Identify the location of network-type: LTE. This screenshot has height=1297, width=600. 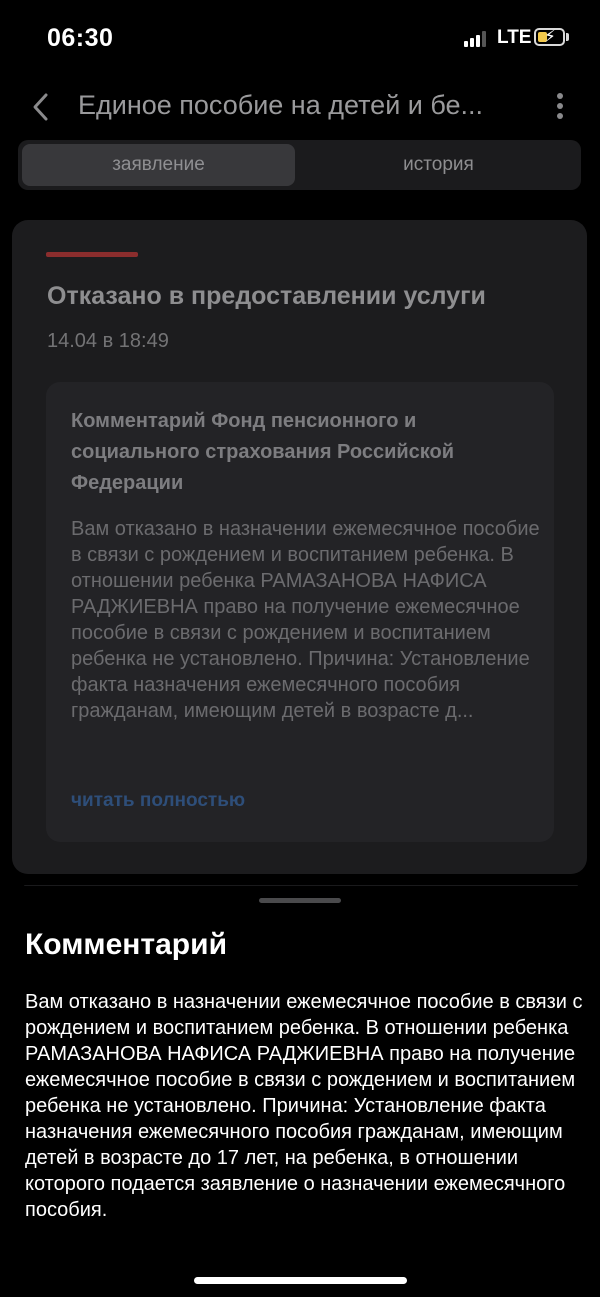
(514, 37).